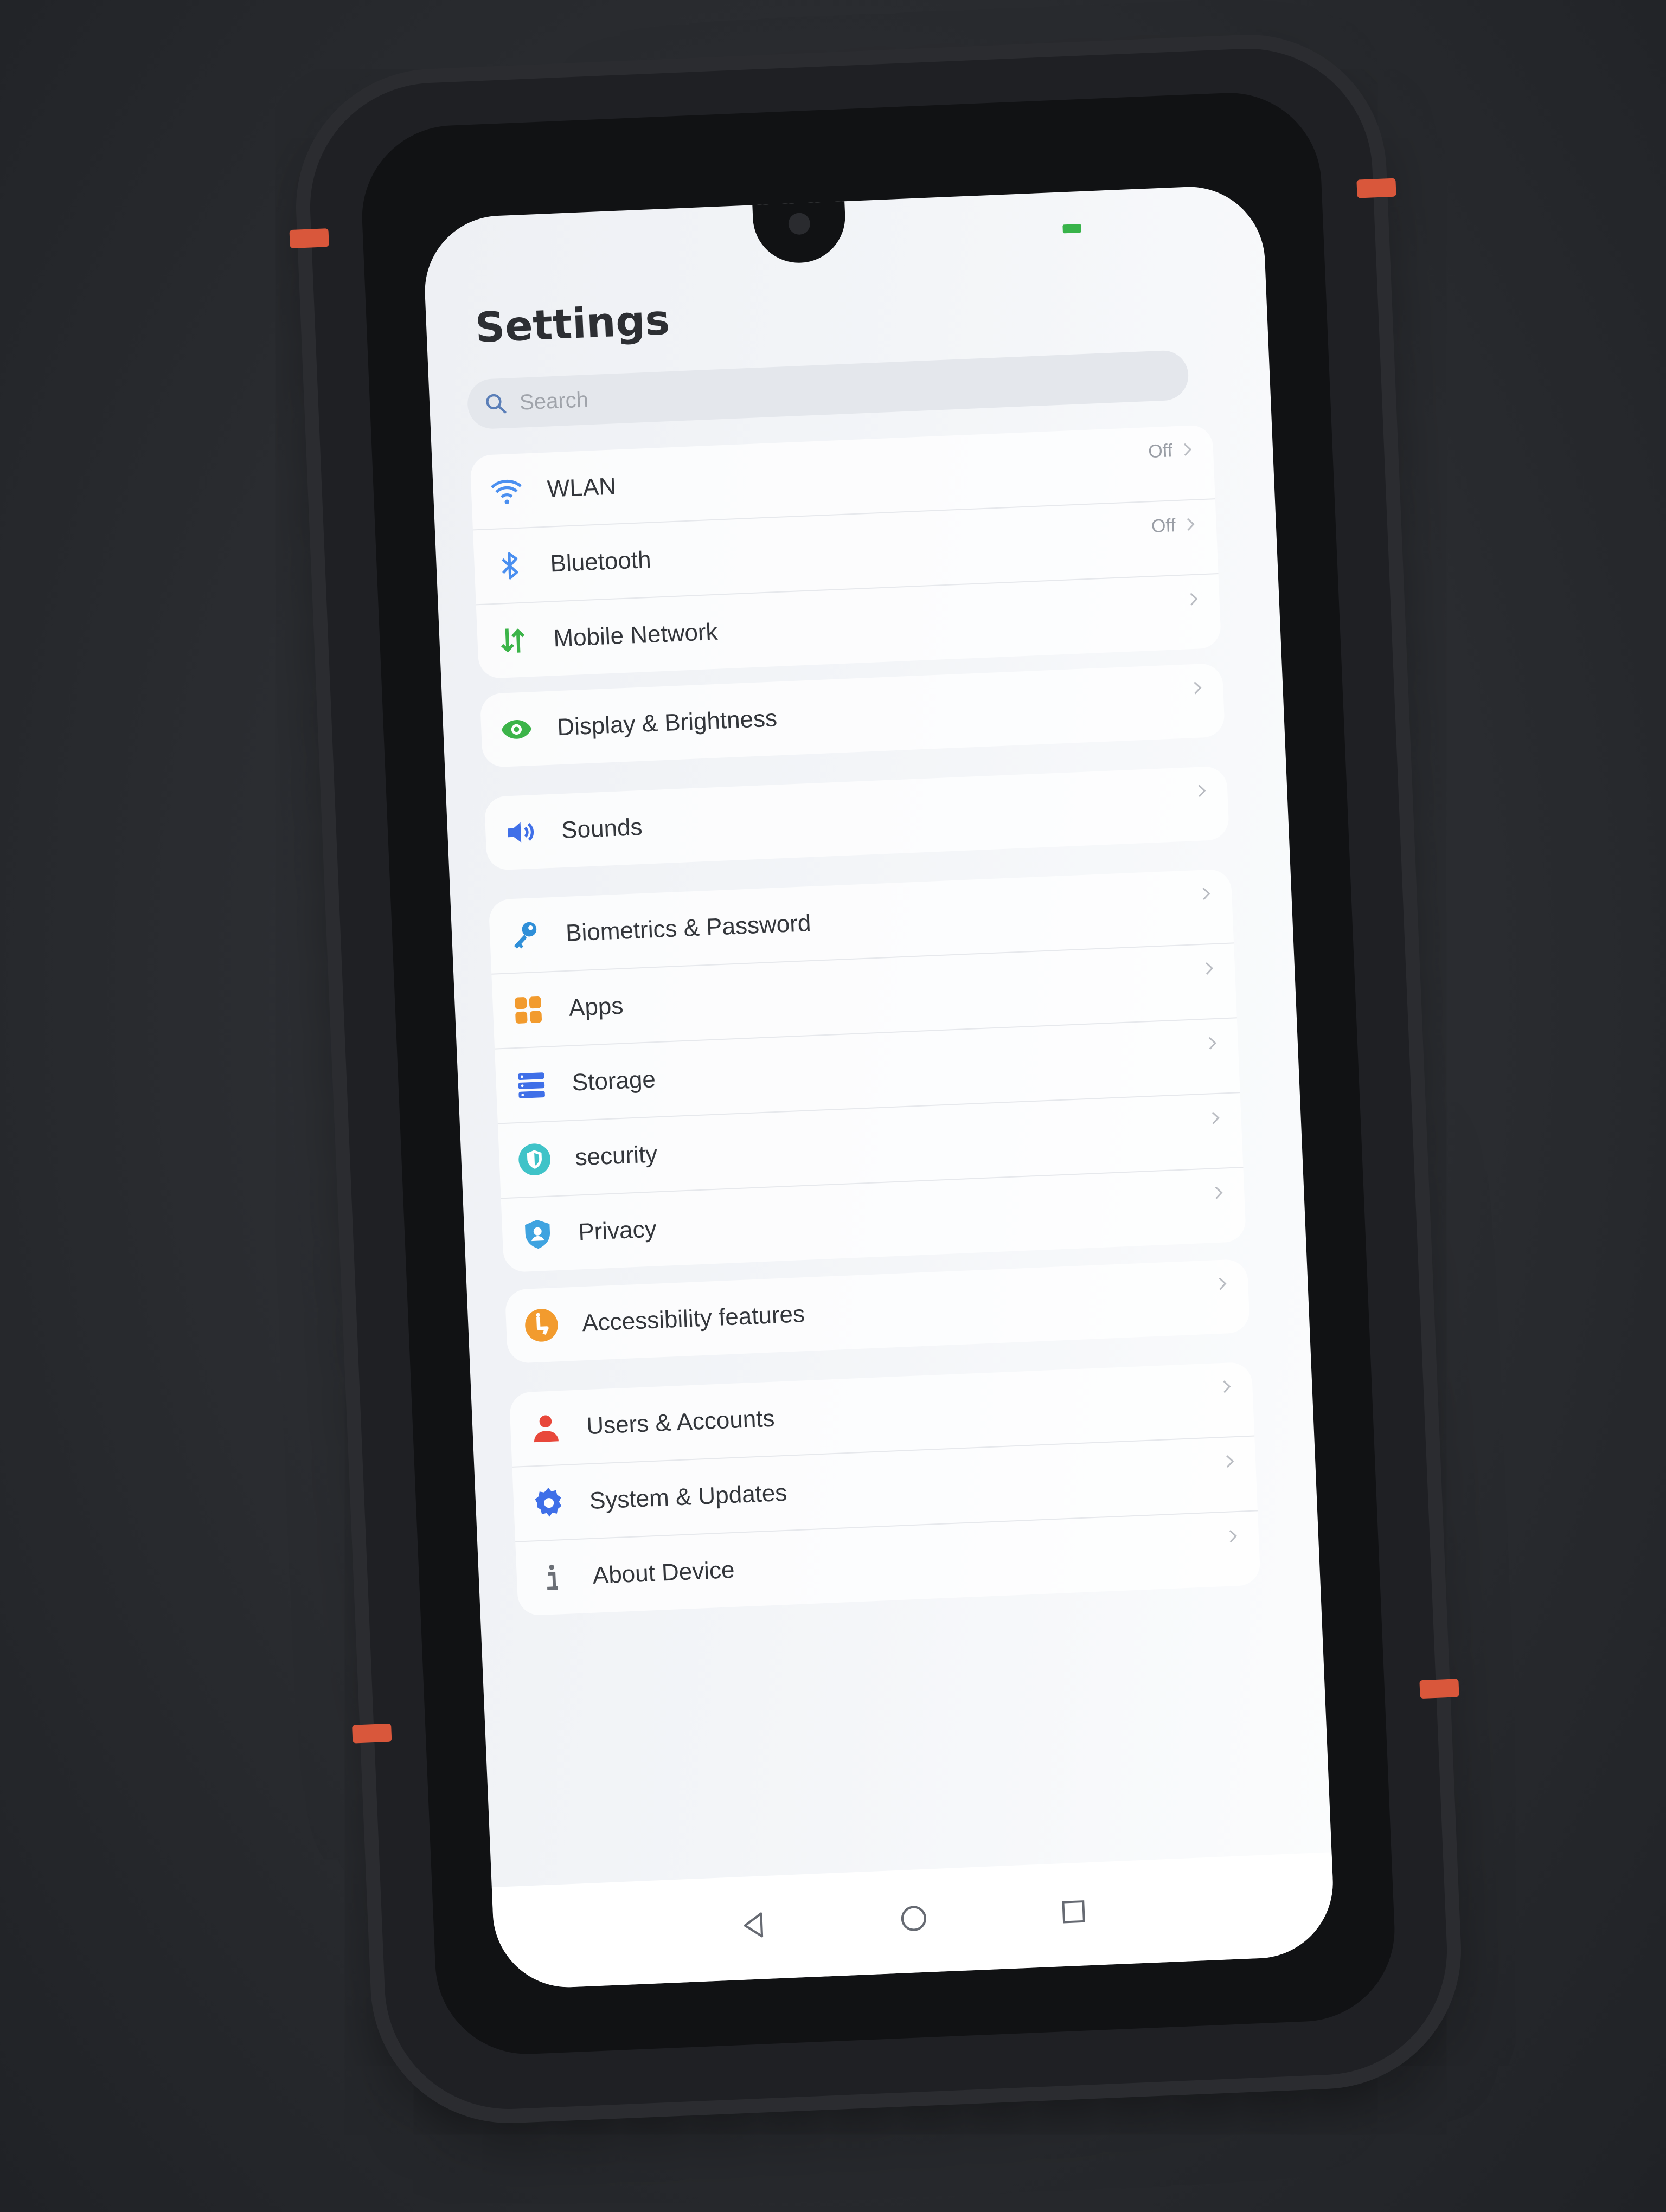 The height and width of the screenshot is (2212, 1666). What do you see at coordinates (664, 1572) in the screenshot?
I see `settings-item-label: About Device` at bounding box center [664, 1572].